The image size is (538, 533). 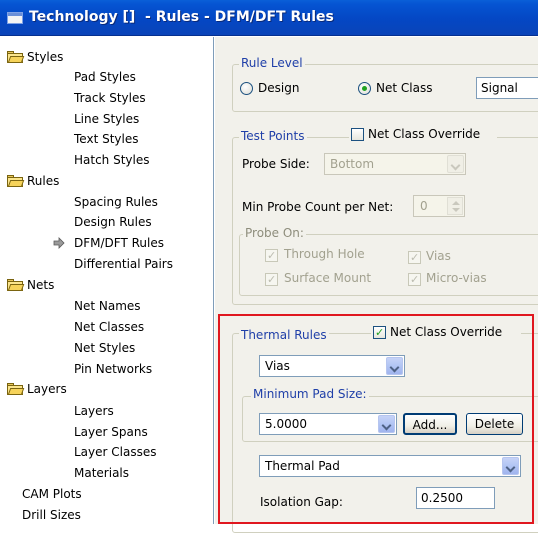 I want to click on tree-label: Hatch Styles, so click(x=112, y=160).